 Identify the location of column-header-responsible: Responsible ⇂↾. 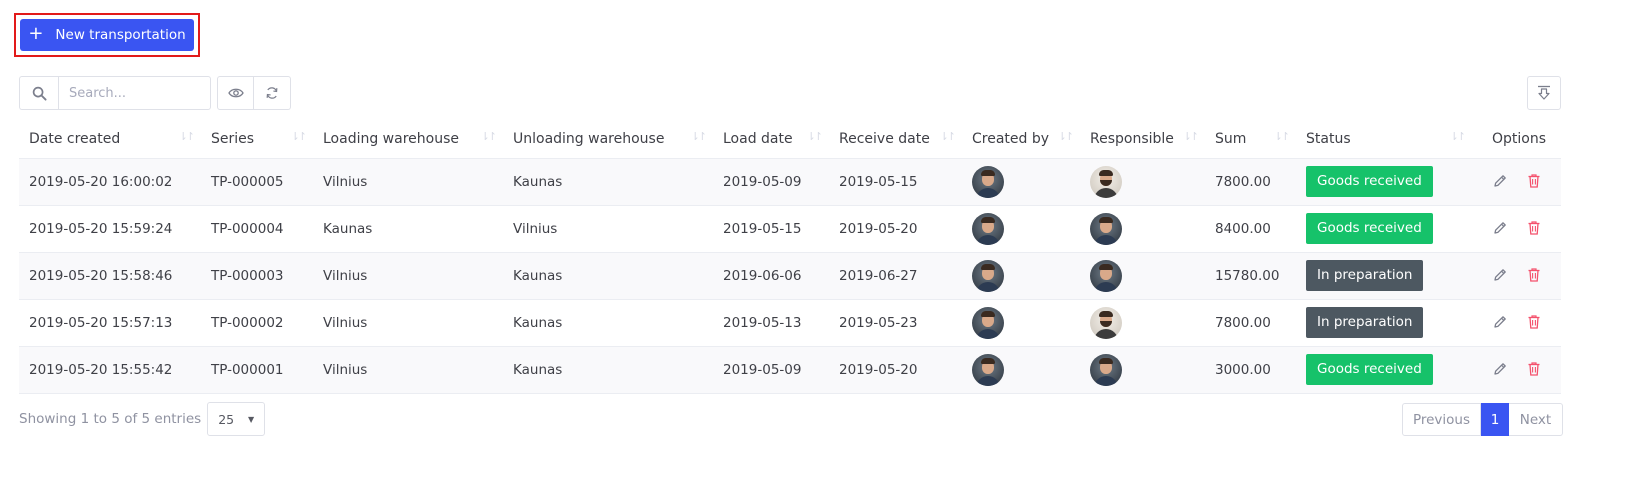
(1142, 139).